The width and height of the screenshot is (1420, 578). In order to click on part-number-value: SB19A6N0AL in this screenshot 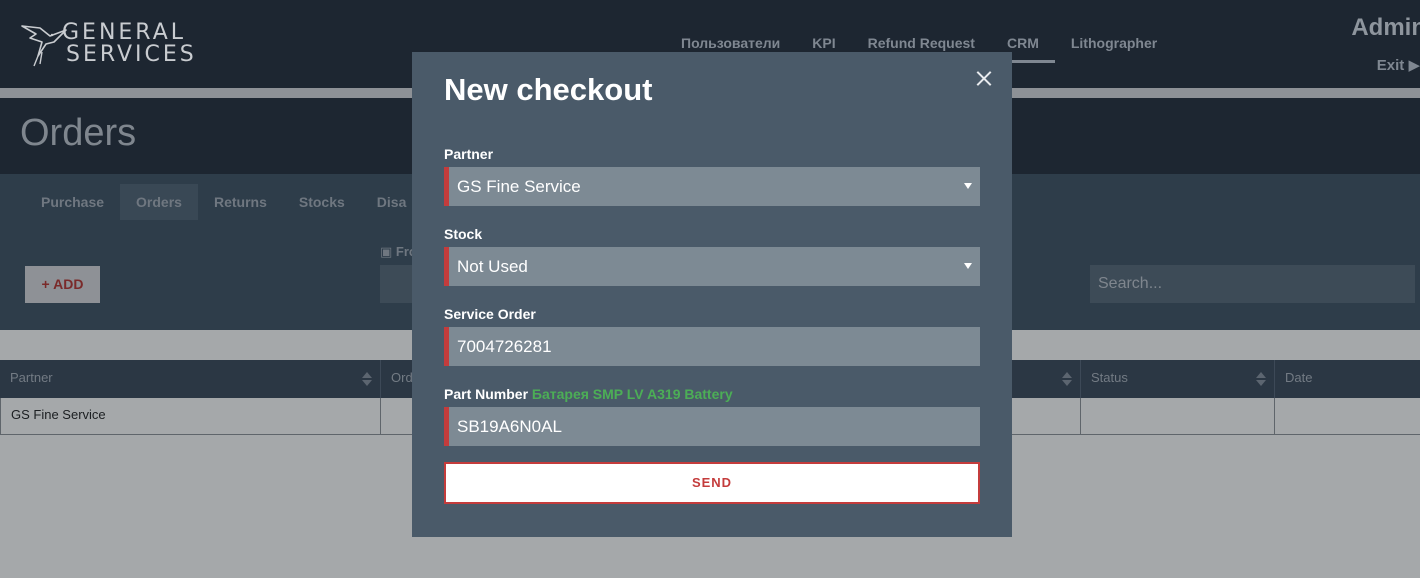, I will do `click(509, 426)`.